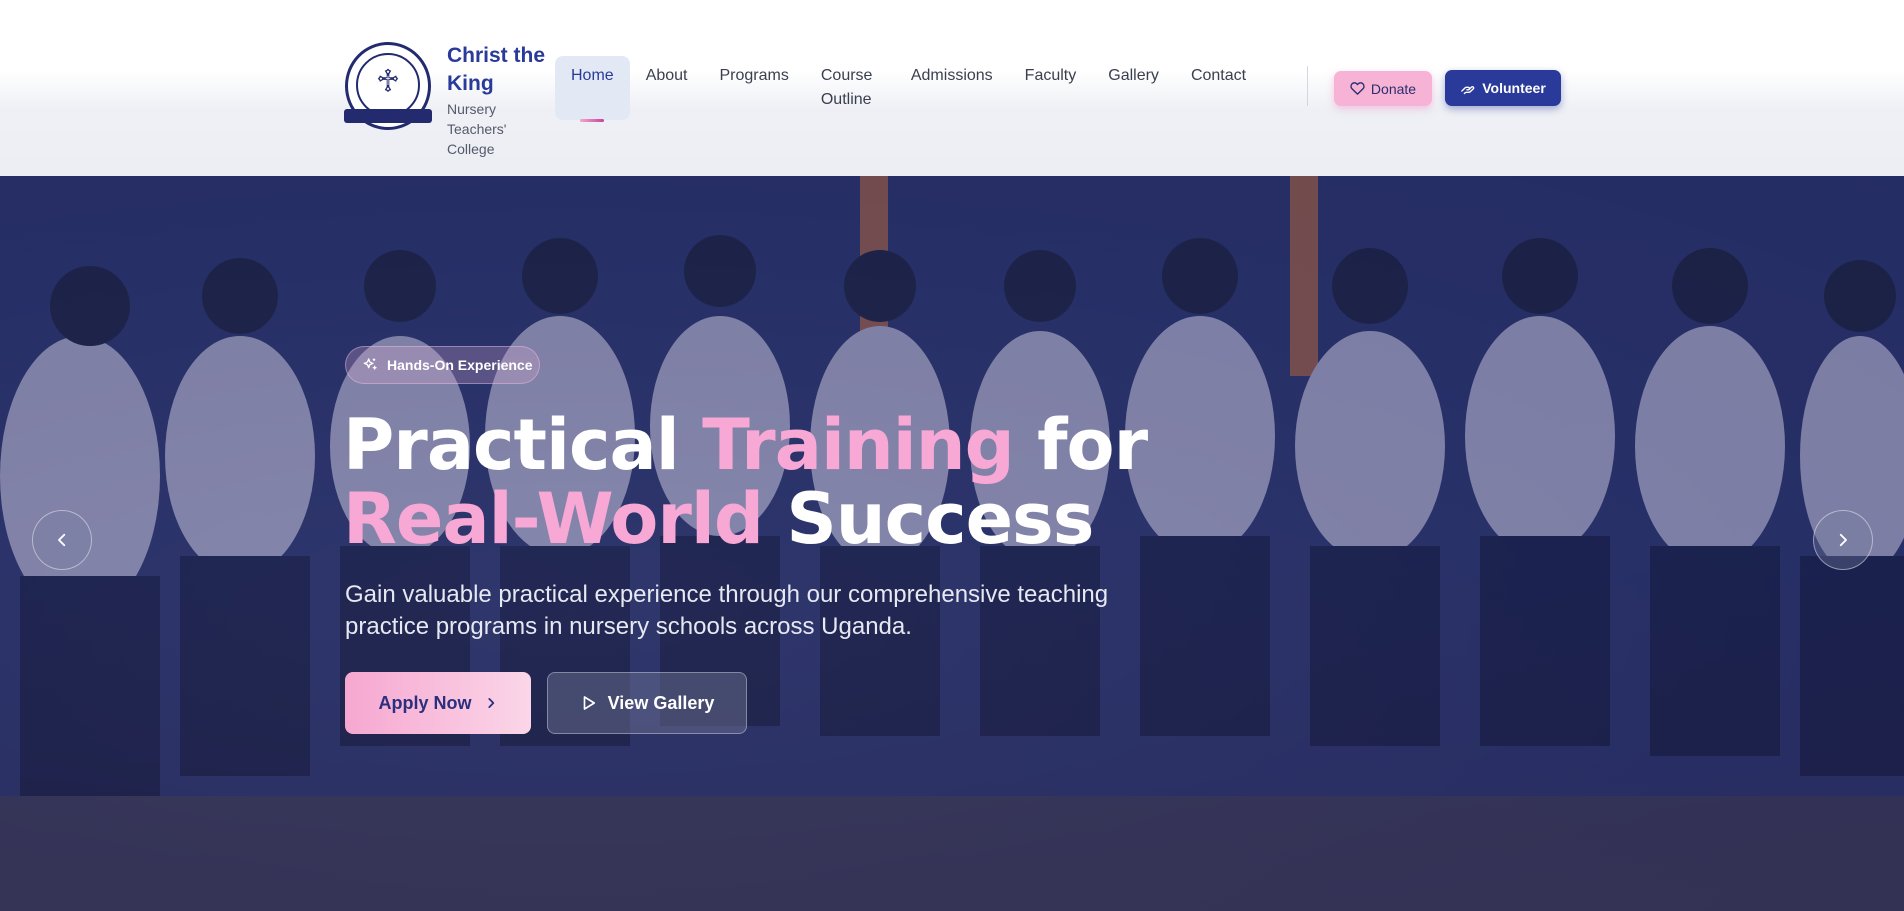  I want to click on nav-item-contact: Contact, so click(1218, 88).